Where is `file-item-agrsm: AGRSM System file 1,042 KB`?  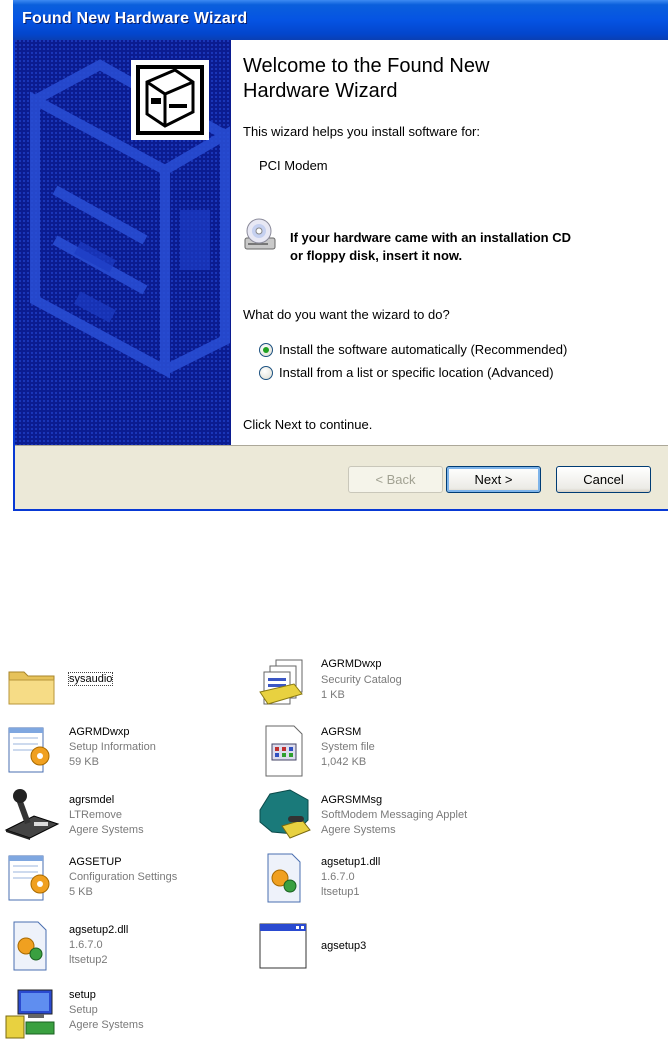
file-item-agrsm: AGRSM System file 1,042 KB is located at coordinates (386, 752).